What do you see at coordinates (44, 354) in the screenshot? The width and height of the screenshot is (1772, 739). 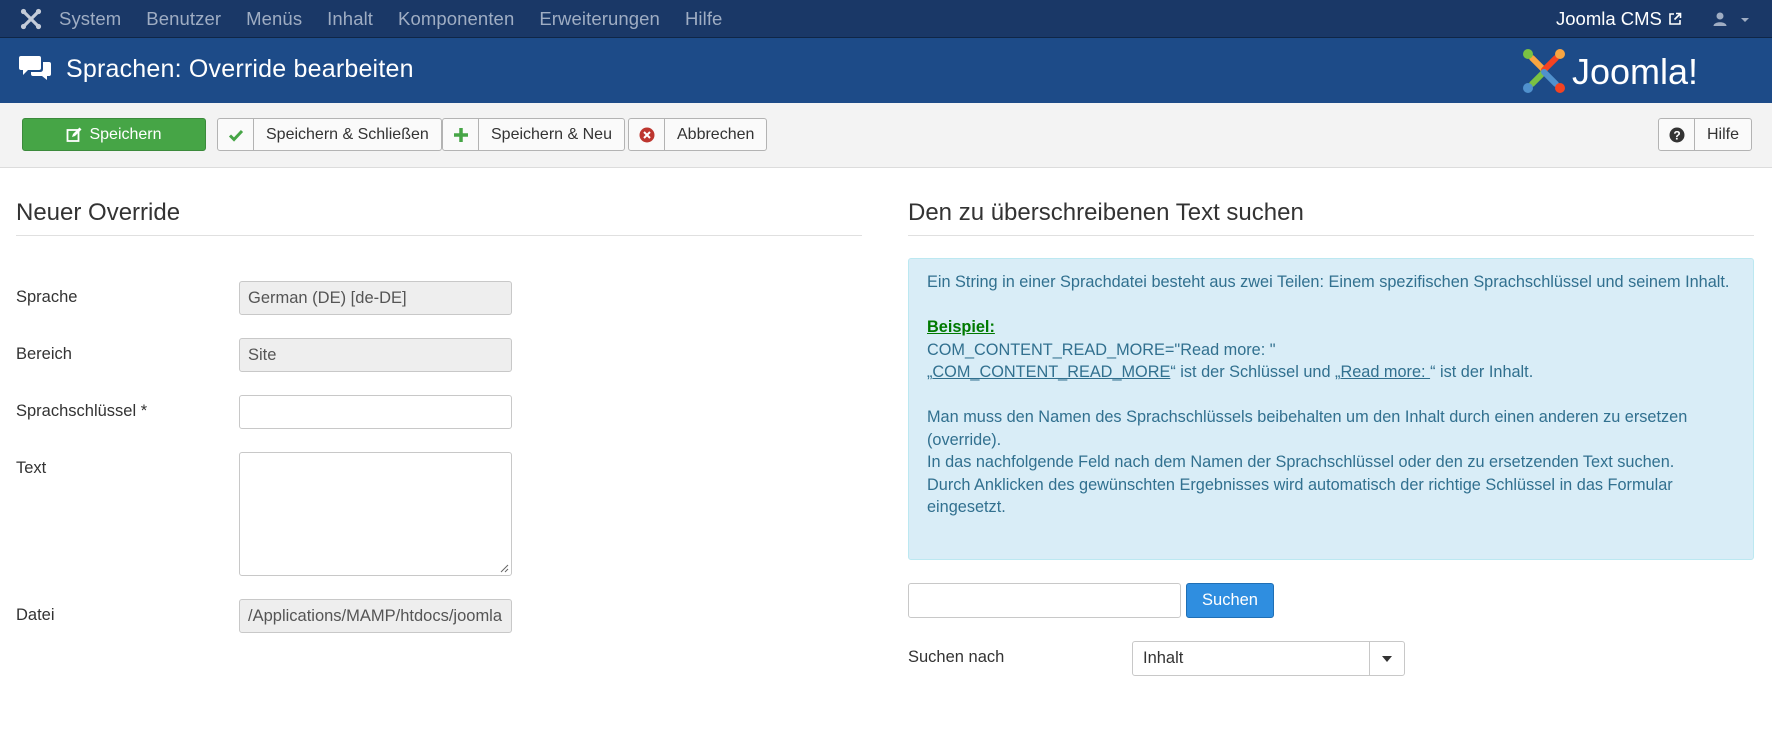 I see `client-label: Bereich` at bounding box center [44, 354].